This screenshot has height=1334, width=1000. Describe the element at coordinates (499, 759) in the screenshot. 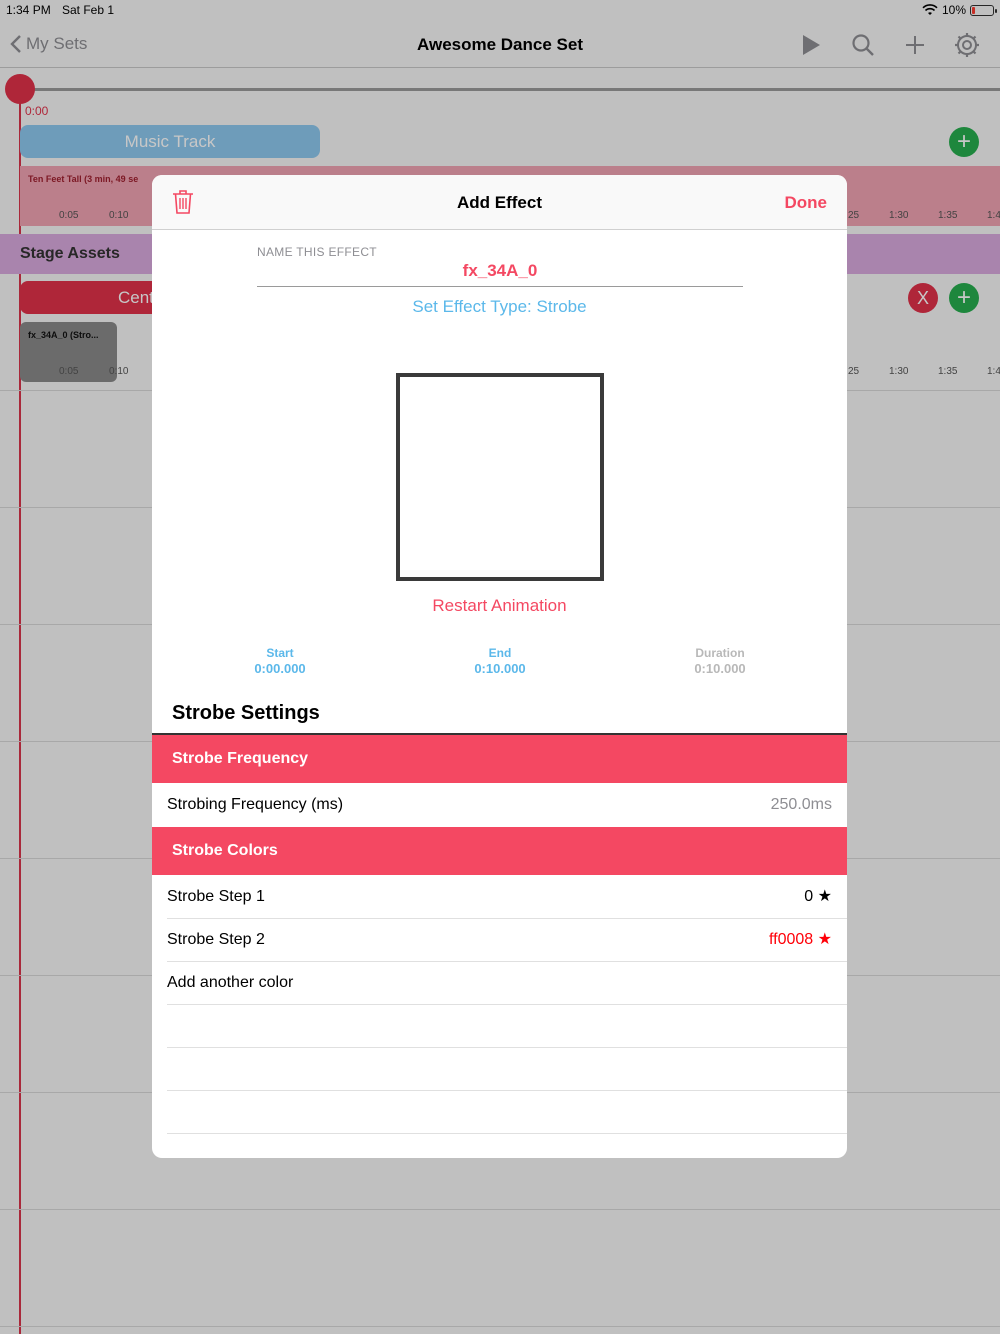

I see `strobe-frequency-header: Strobe Frequency` at that location.